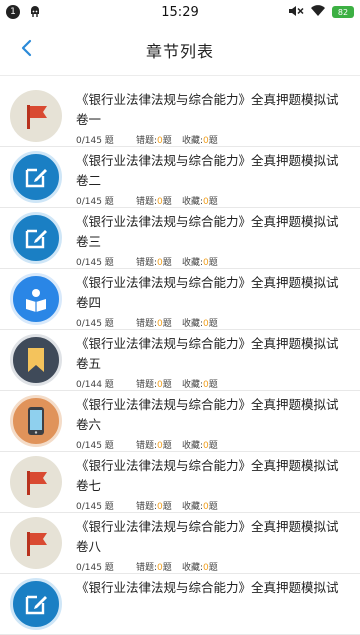  I want to click on chapter-info: 《银行业法律法规与综合能力》全真押题模拟试卷一 0/145 题 错题:0题 收藏:0题, so click(218, 118).